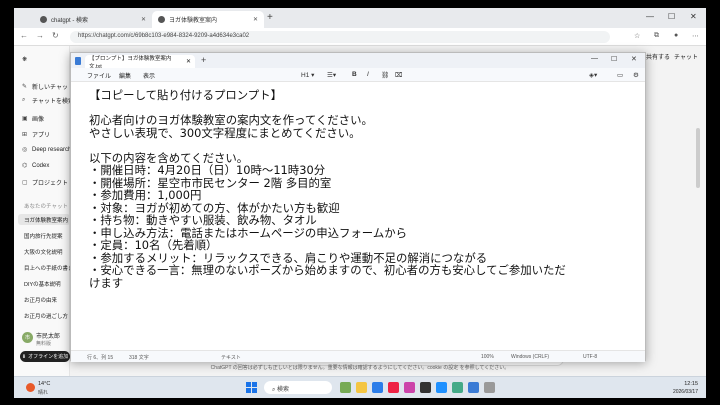 This screenshot has width=720, height=405. I want to click on mail-icon, so click(441, 387).